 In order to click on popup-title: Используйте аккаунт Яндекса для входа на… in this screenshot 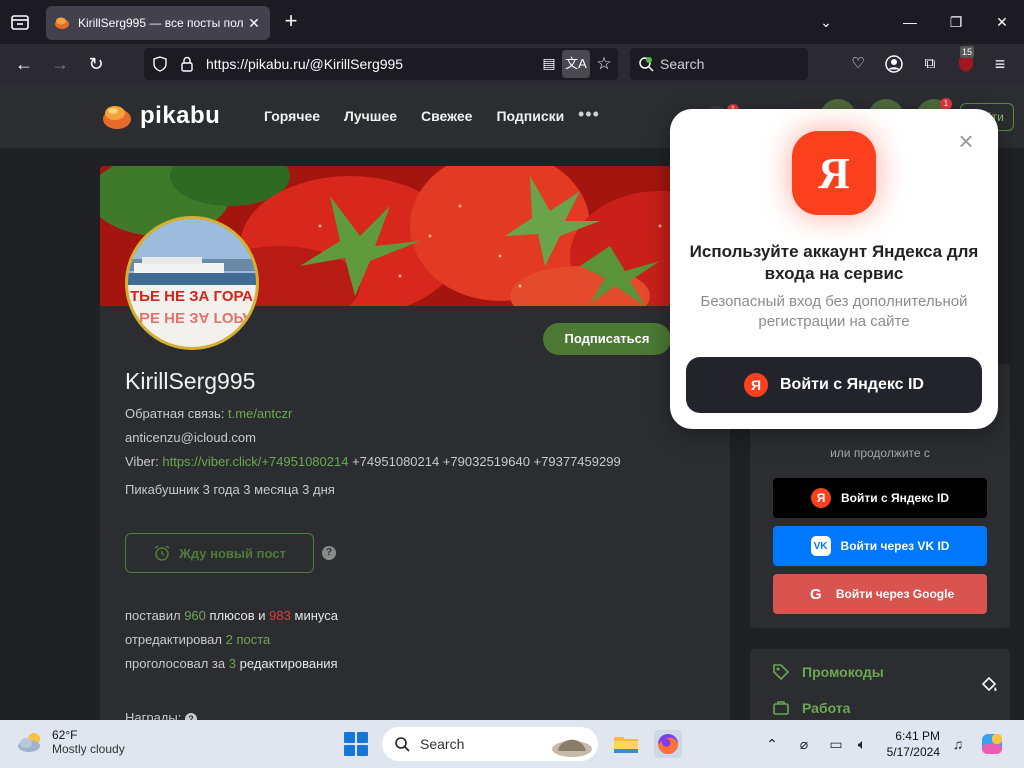, I will do `click(834, 262)`.